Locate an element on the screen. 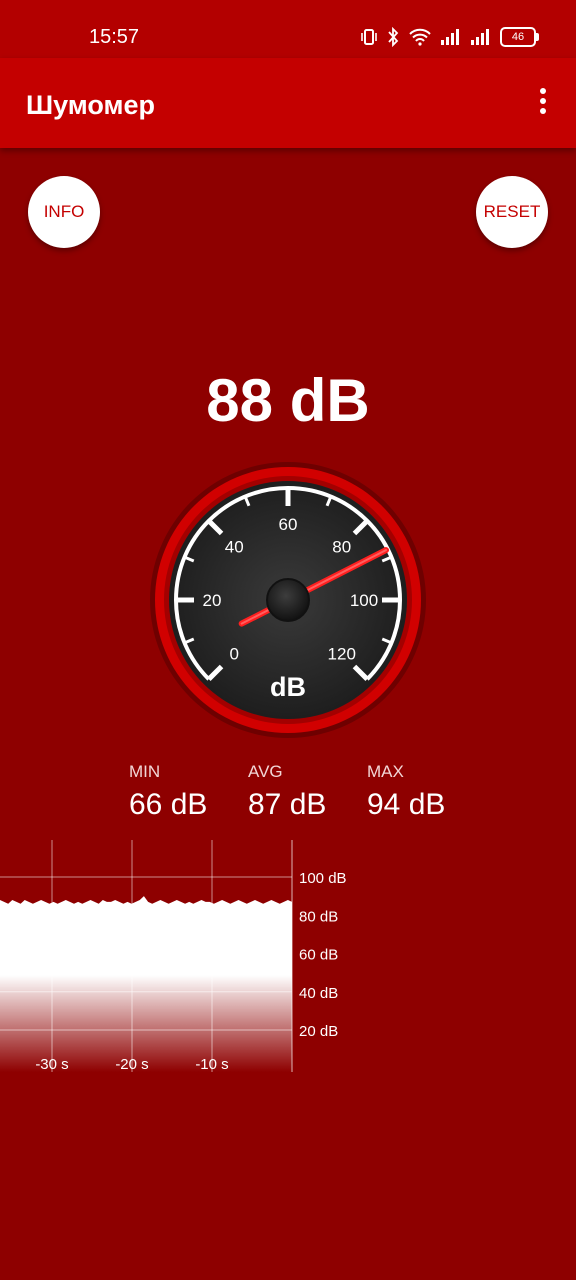 This screenshot has width=576, height=1280. y-tick-label: 20 dB is located at coordinates (318, 1031).